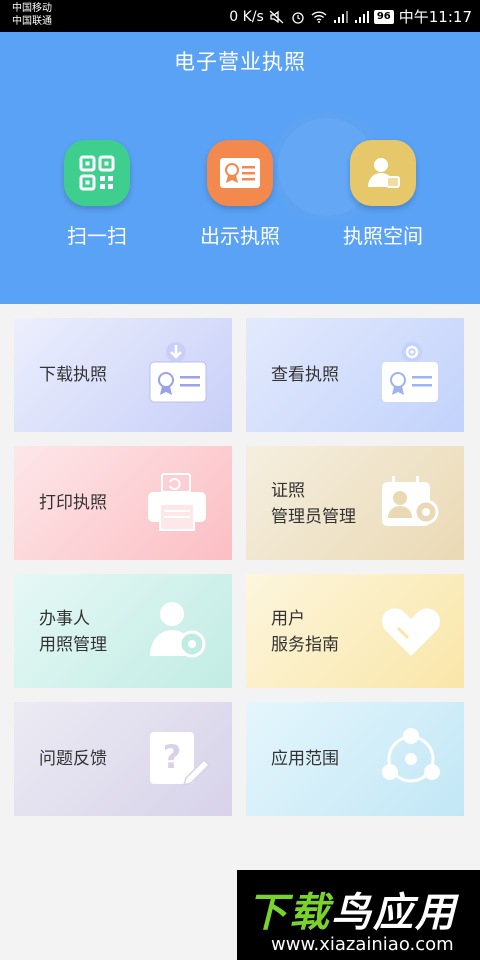  What do you see at coordinates (435, 17) in the screenshot?
I see `clock: 中午11:17` at bounding box center [435, 17].